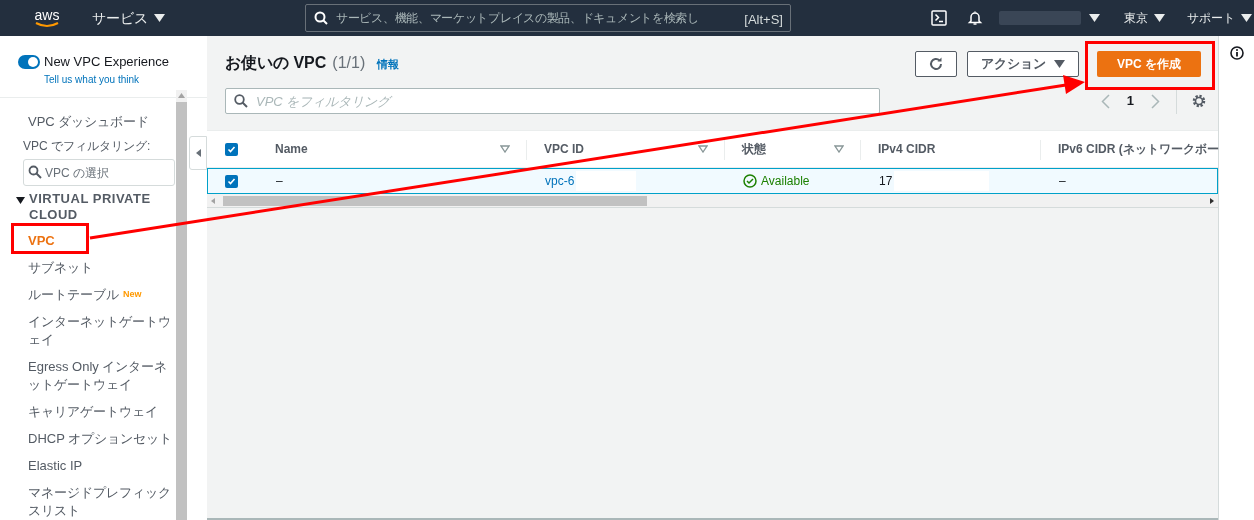 The width and height of the screenshot is (1254, 520). I want to click on column-header: 状態, so click(754, 149).